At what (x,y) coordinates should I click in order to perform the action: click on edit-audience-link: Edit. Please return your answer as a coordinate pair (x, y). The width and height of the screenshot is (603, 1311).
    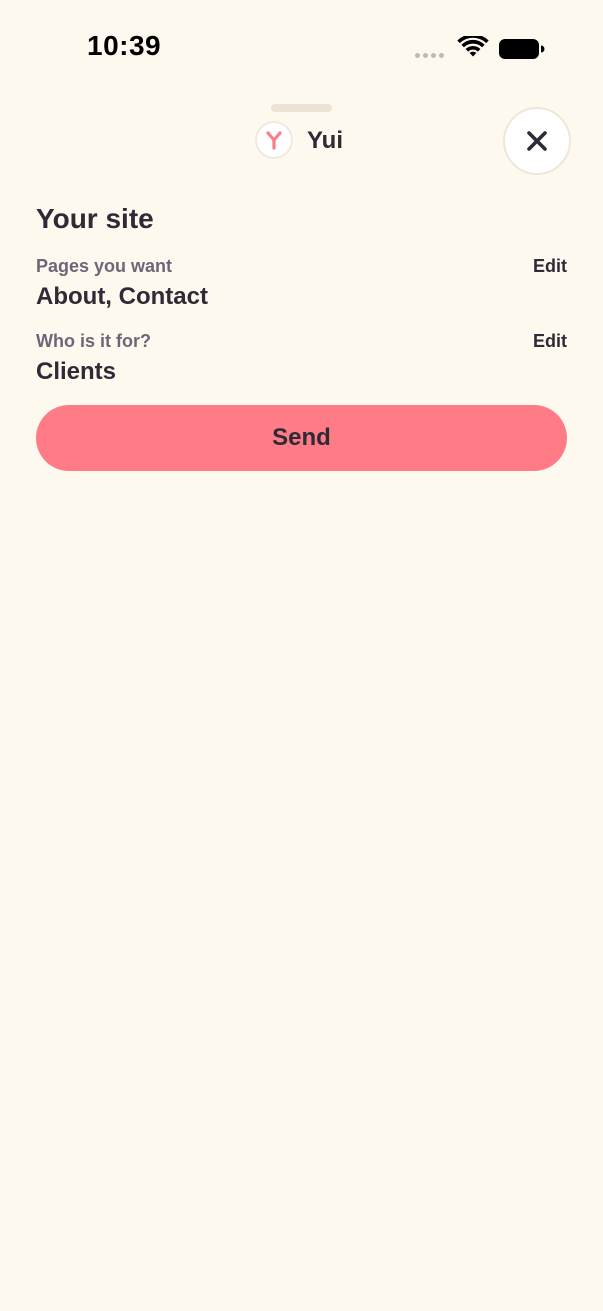
    Looking at the image, I should click on (550, 341).